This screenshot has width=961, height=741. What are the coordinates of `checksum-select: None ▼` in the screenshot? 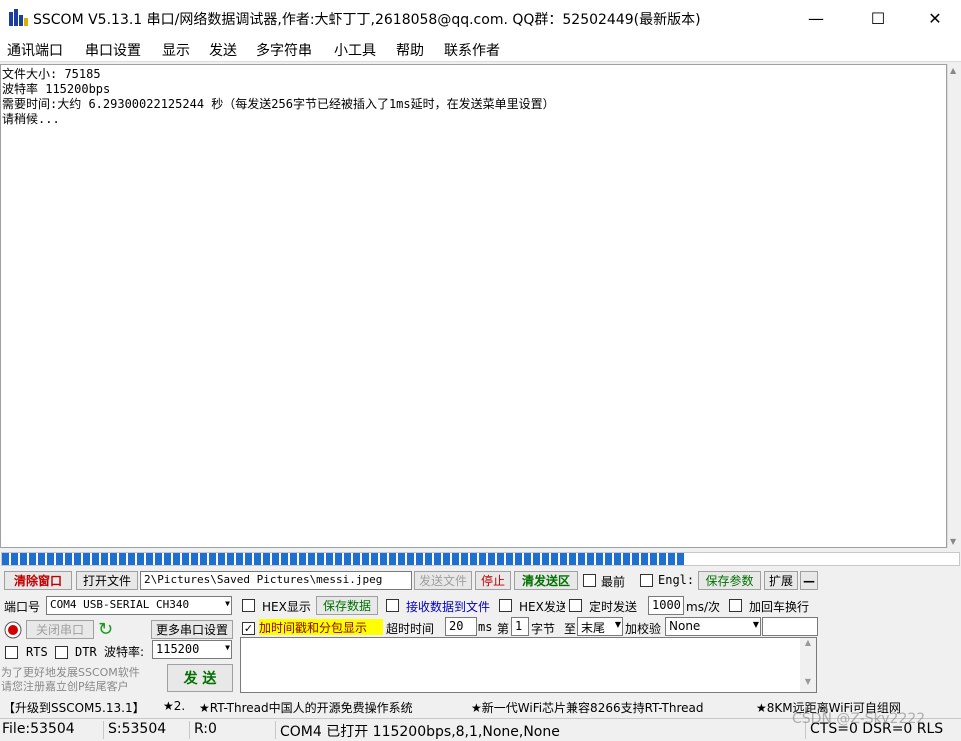 It's located at (713, 626).